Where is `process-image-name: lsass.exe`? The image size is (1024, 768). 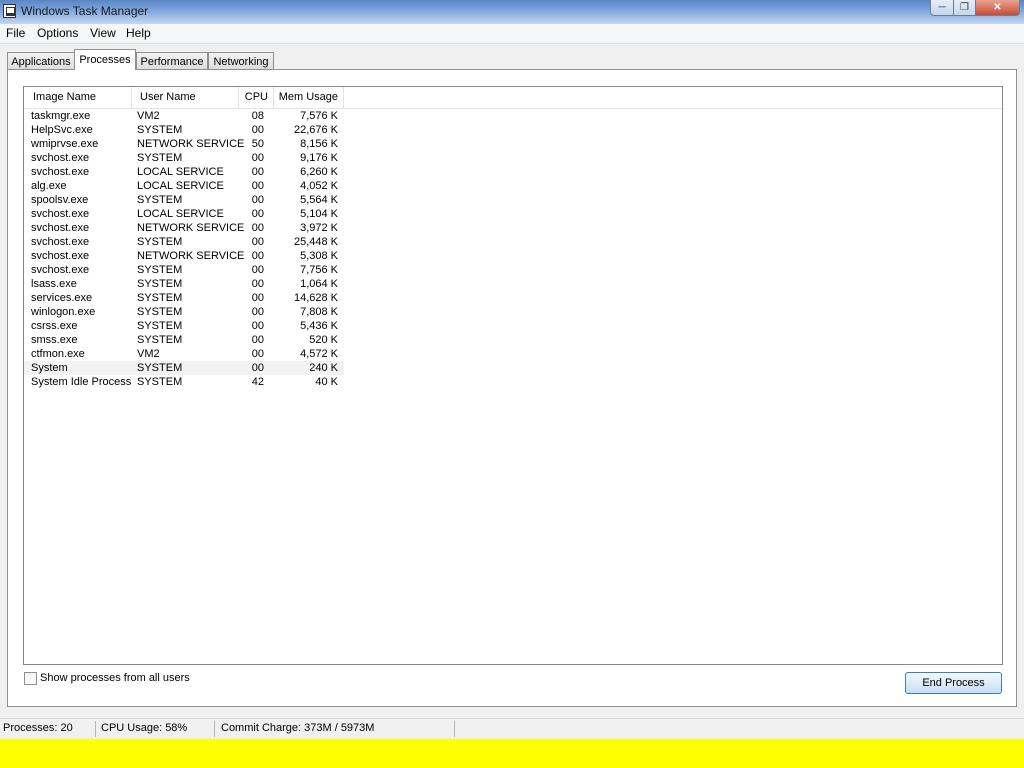
process-image-name: lsass.exe is located at coordinates (54, 284).